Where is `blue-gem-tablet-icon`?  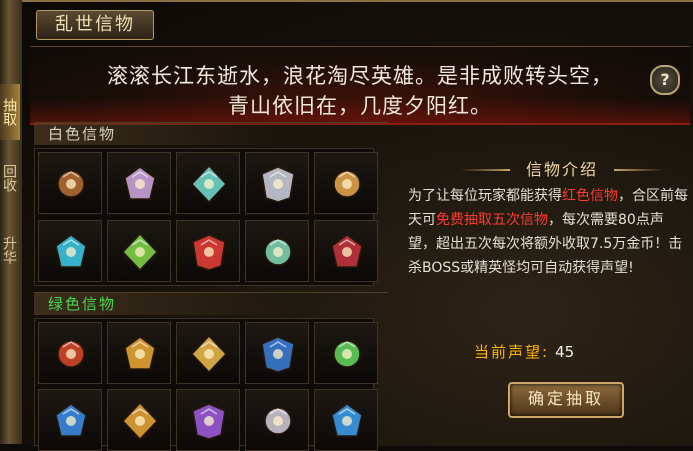 blue-gem-tablet-icon is located at coordinates (278, 354).